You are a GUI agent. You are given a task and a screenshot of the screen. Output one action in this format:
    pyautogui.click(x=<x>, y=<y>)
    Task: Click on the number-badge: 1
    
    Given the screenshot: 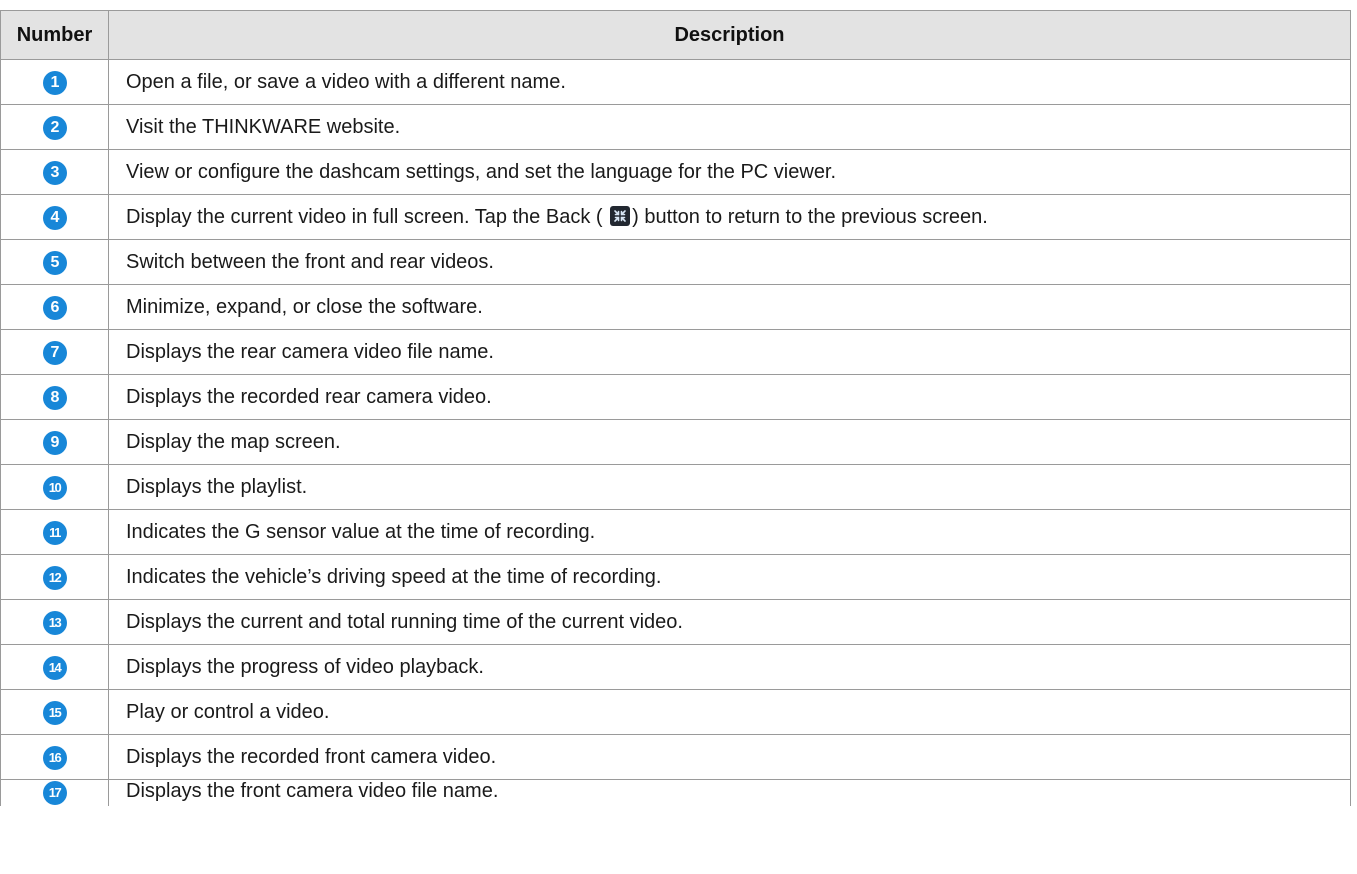 What is the action you would take?
    pyautogui.click(x=54, y=82)
    